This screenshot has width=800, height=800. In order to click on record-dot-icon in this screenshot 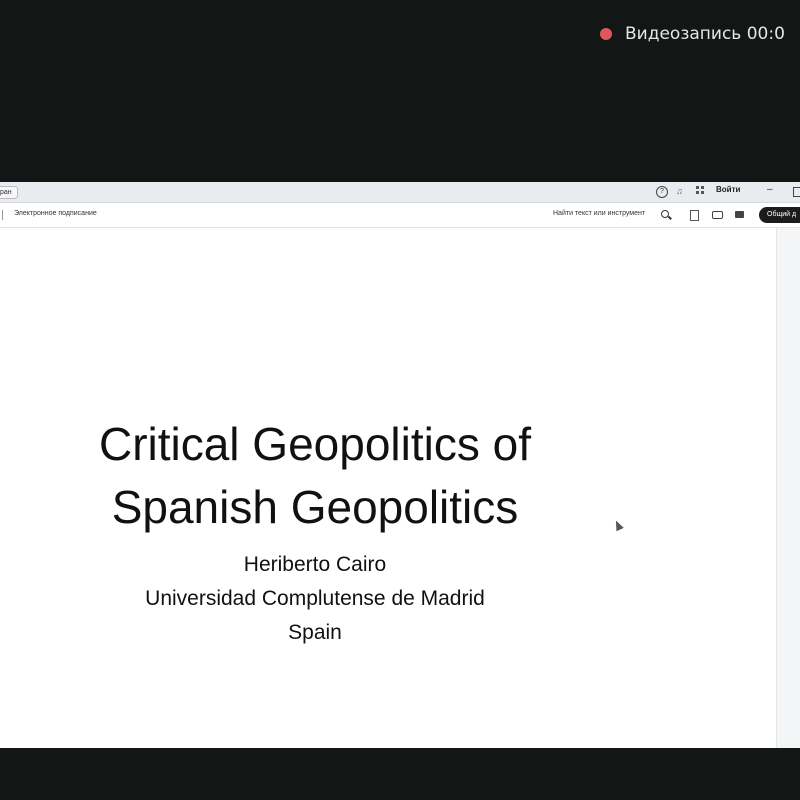, I will do `click(606, 34)`.